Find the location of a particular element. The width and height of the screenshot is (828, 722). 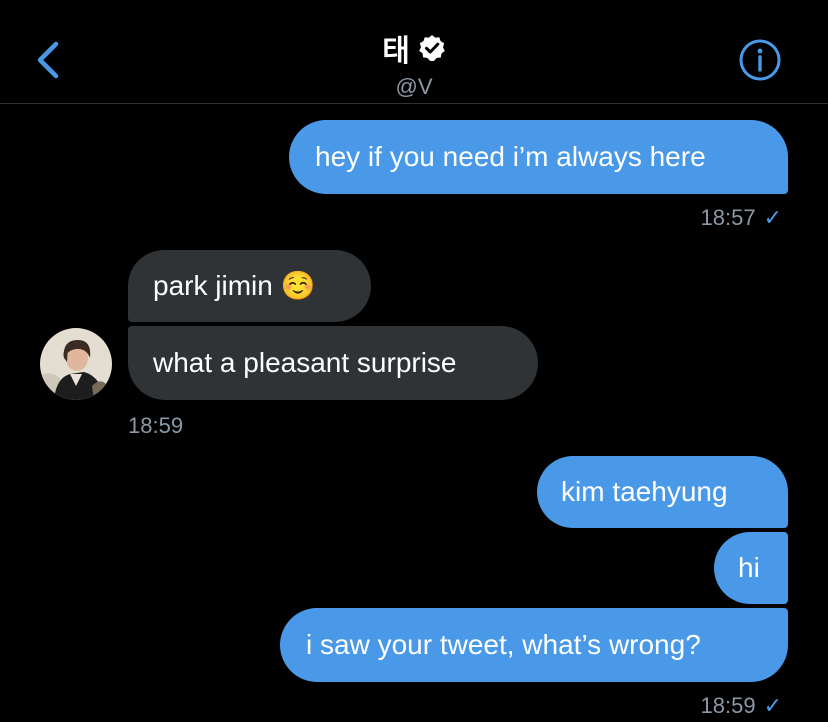

message-bubble-incoming: what a pleasant surprise is located at coordinates (333, 363).